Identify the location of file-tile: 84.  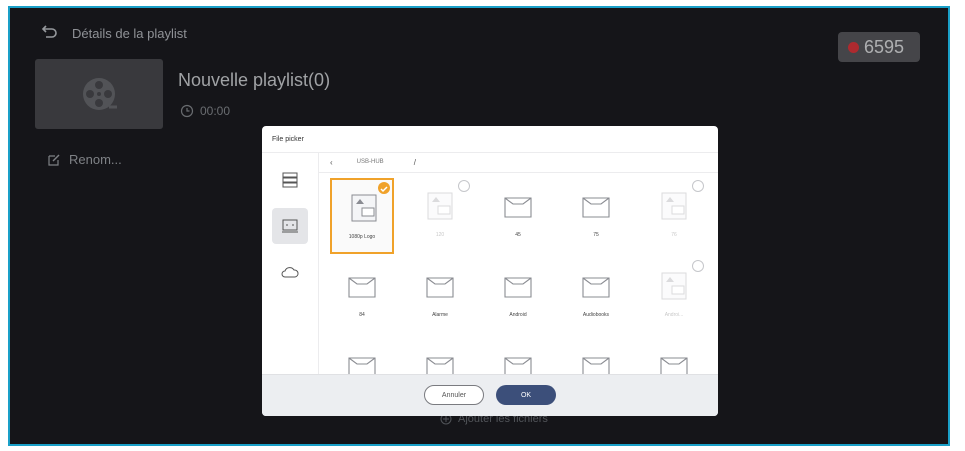
(362, 296).